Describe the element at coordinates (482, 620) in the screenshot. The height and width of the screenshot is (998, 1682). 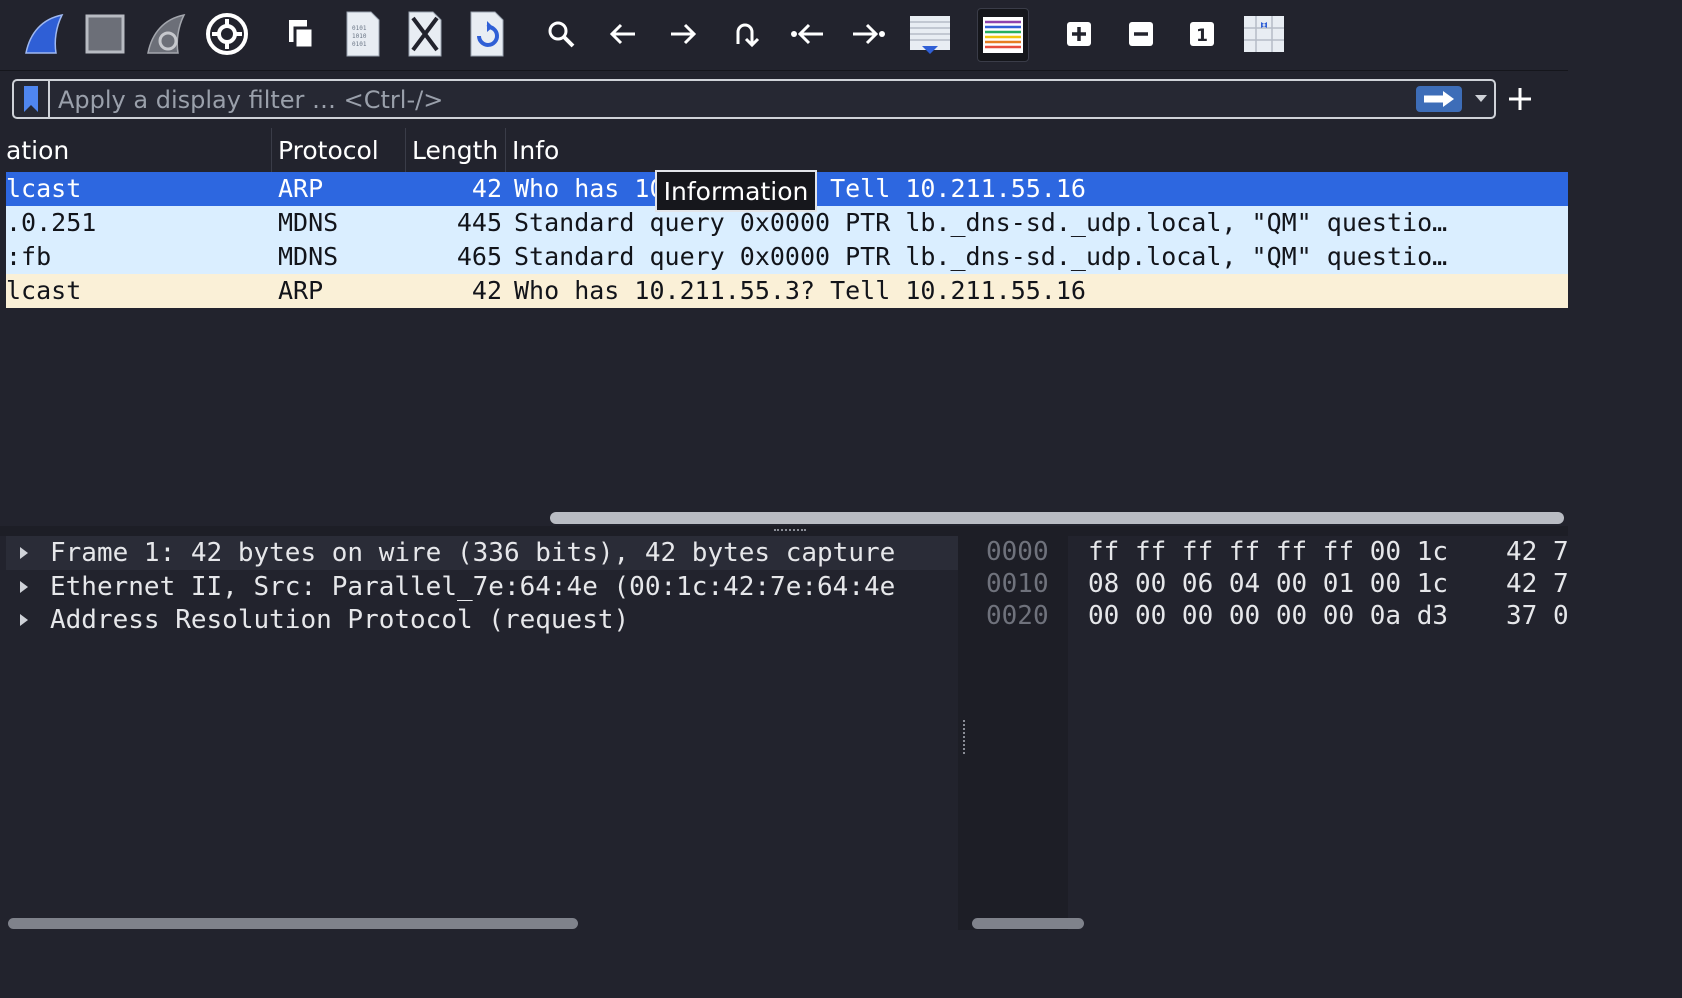
I see `tree-item-arp: Address Resolution Protocol (request)` at that location.